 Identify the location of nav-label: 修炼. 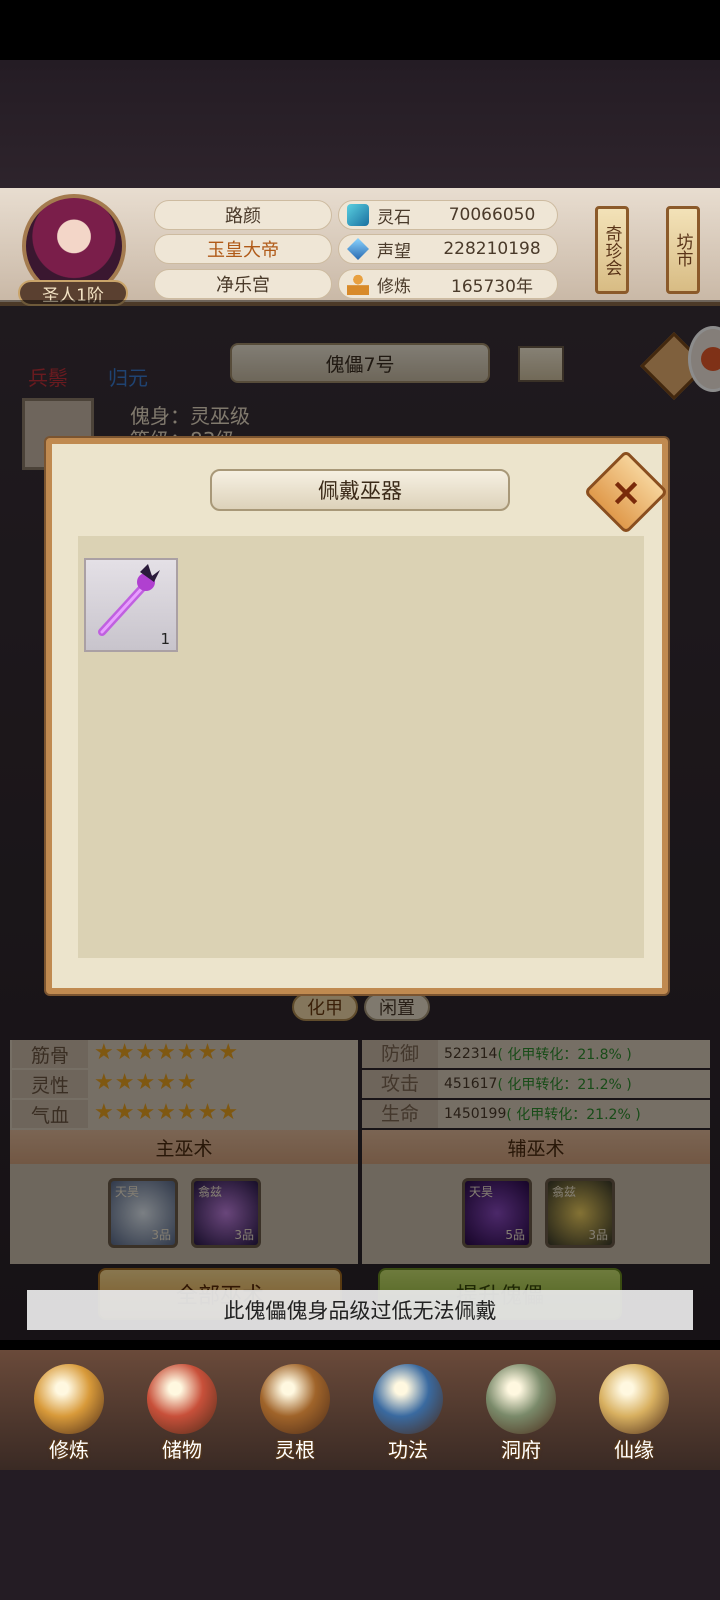
(69, 1450).